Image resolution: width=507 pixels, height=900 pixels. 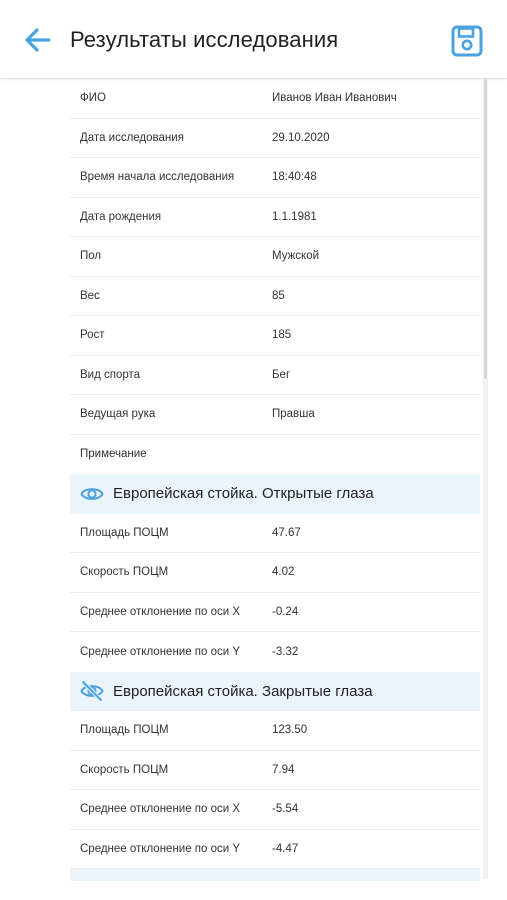 What do you see at coordinates (285, 611) in the screenshot?
I see `row-value: -0.24` at bounding box center [285, 611].